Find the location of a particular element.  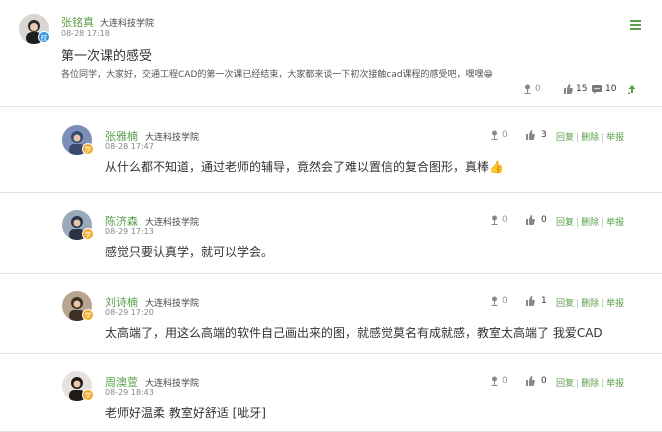

reply-content: 感觉只要认真学，就可以学会。 is located at coordinates (189, 252).